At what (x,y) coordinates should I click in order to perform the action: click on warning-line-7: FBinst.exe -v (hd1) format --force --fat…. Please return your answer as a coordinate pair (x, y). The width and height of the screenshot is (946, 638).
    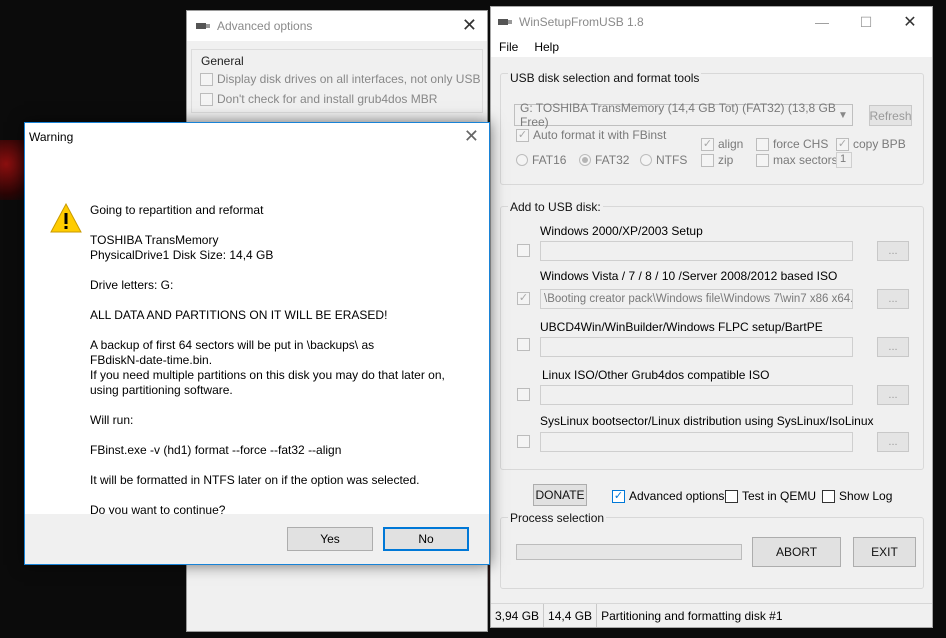
    Looking at the image, I should click on (216, 450).